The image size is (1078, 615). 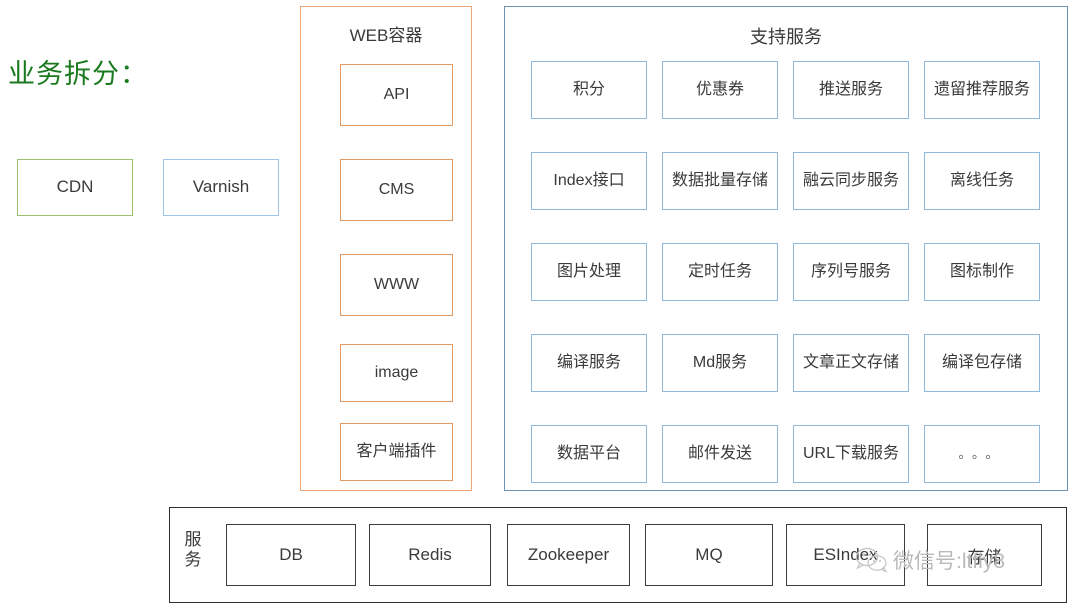 What do you see at coordinates (386, 35) in the screenshot?
I see `web-container-title: WEB容器` at bounding box center [386, 35].